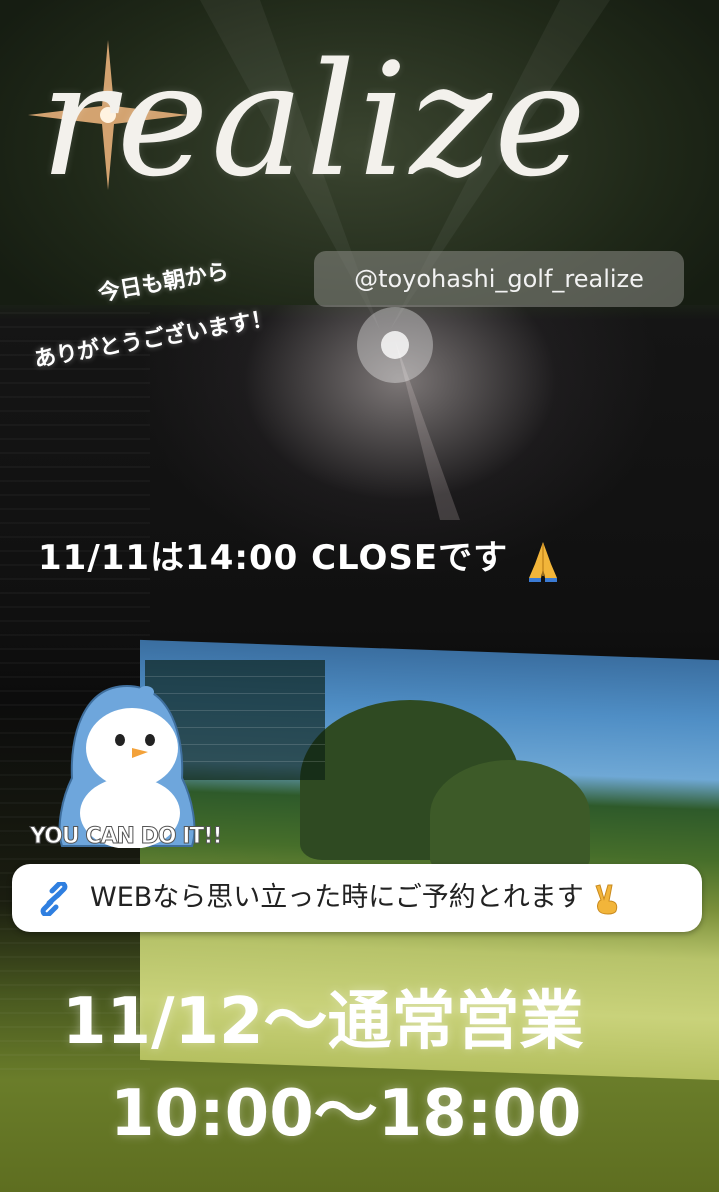  Describe the element at coordinates (542, 561) in the screenshot. I see `folded-hands-icon` at that location.